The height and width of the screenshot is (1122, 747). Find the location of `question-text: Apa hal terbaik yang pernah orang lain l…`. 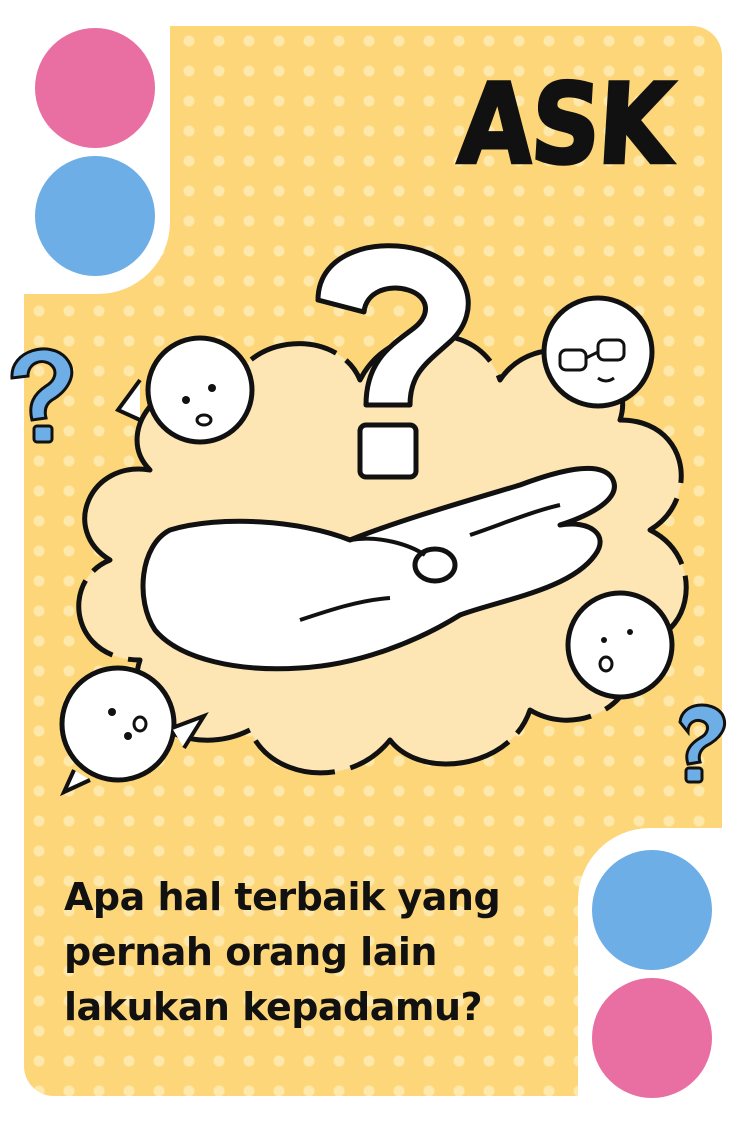

question-text: Apa hal terbaik yang pernah orang lain l… is located at coordinates (282, 952).